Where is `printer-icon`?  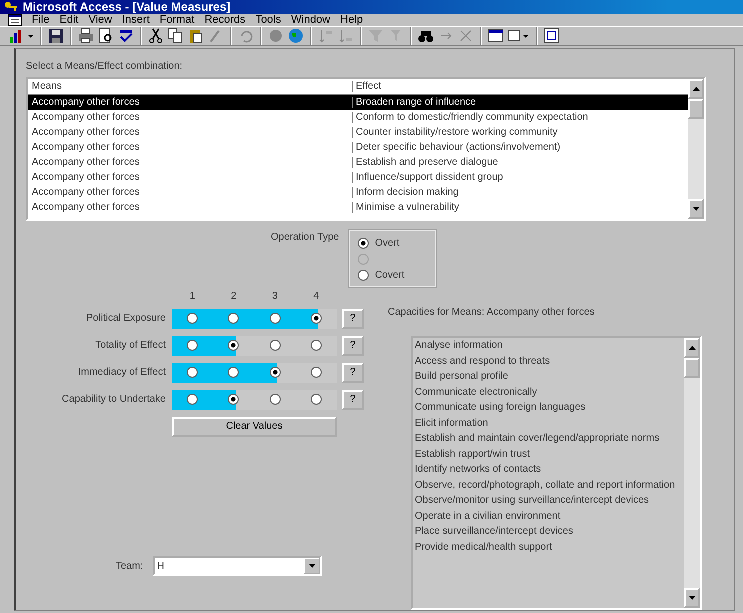
printer-icon is located at coordinates (86, 36).